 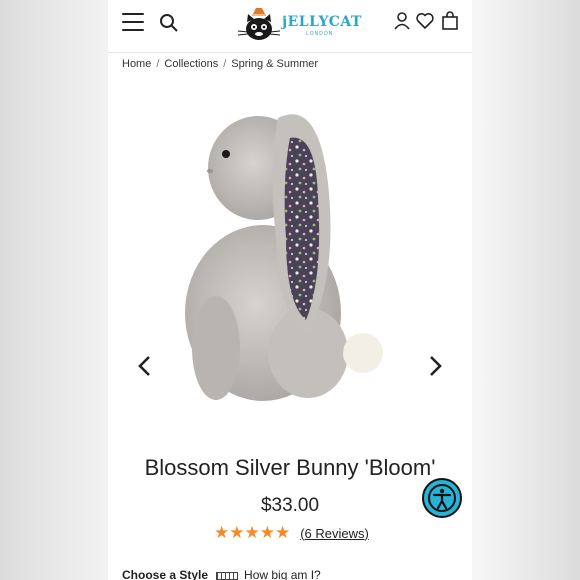 I want to click on product-price: $33.00, so click(x=290, y=505).